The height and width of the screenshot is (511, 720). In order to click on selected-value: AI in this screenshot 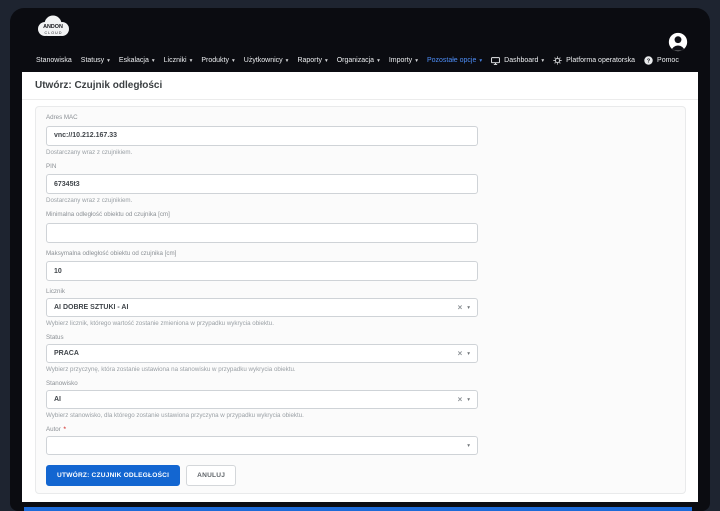, I will do `click(57, 399)`.